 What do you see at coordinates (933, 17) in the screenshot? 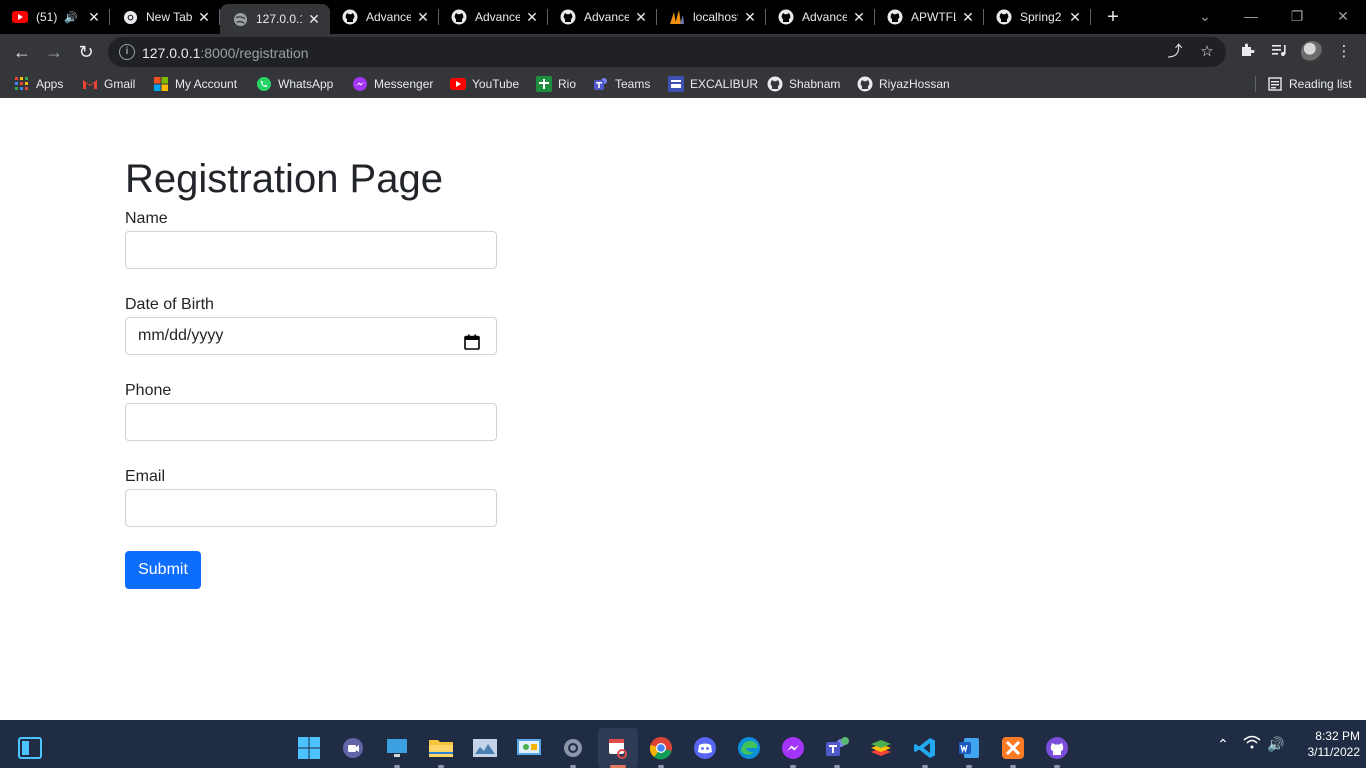
I see `tab-title: APWTFL` at bounding box center [933, 17].